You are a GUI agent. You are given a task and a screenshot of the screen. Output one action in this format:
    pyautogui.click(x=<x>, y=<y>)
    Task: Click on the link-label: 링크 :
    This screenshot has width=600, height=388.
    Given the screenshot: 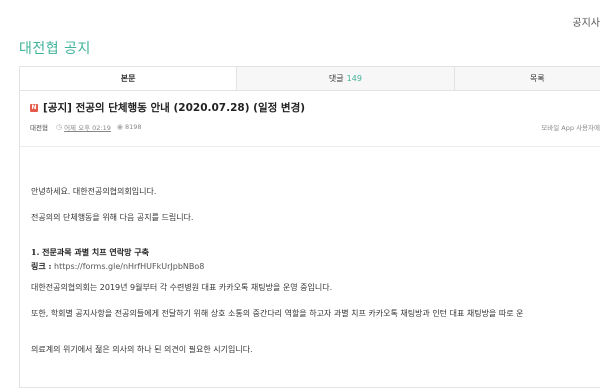 What is the action you would take?
    pyautogui.click(x=41, y=266)
    